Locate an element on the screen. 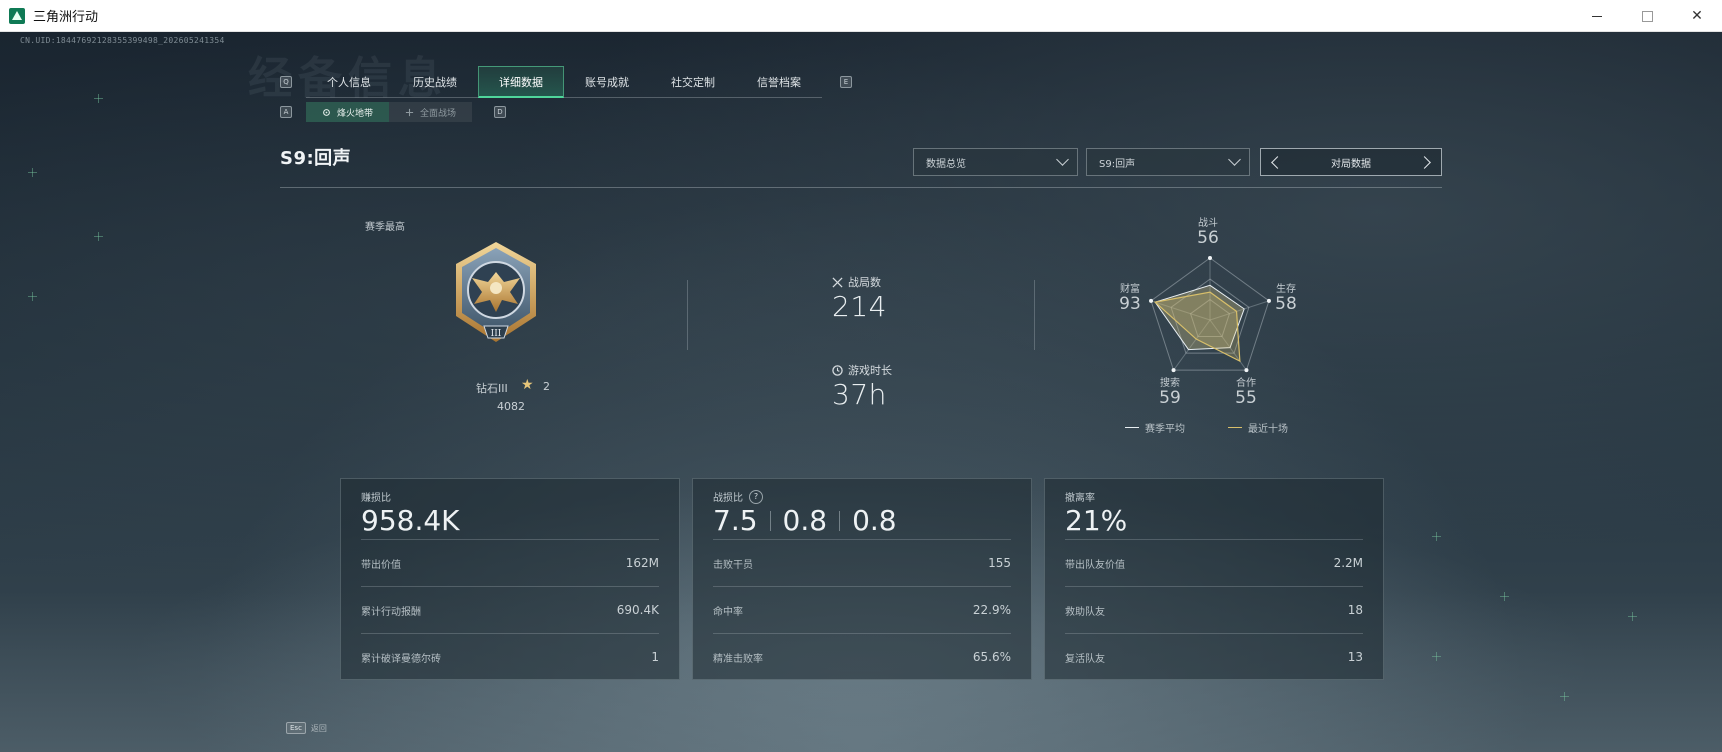 This screenshot has height=752, width=1722. help-icon: ? is located at coordinates (756, 496).